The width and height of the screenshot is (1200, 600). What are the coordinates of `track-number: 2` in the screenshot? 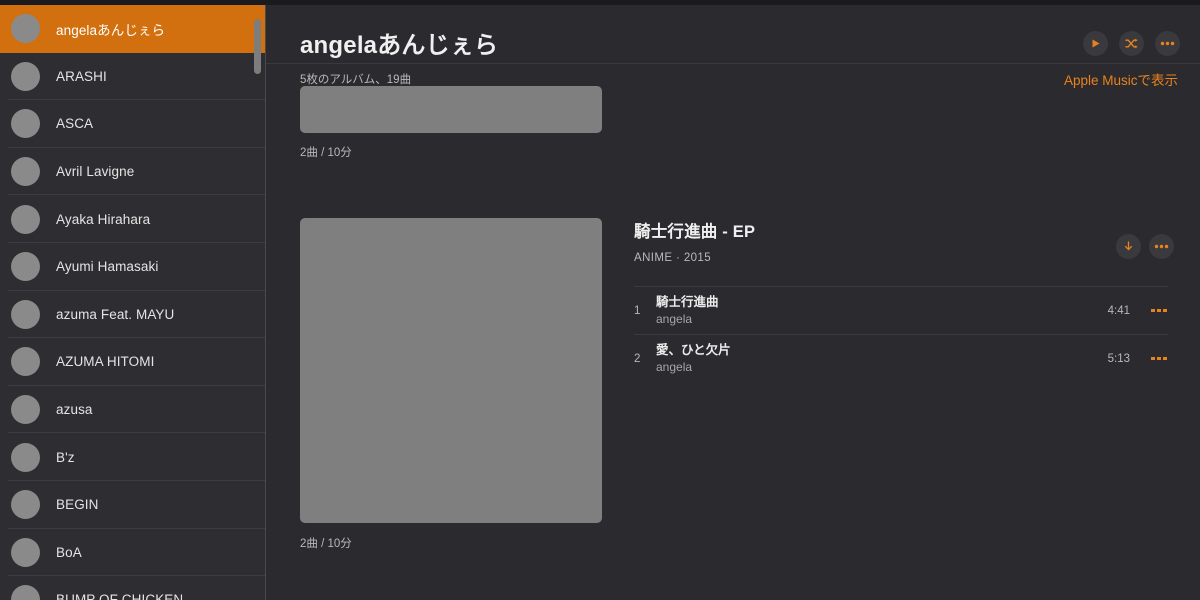 It's located at (637, 358).